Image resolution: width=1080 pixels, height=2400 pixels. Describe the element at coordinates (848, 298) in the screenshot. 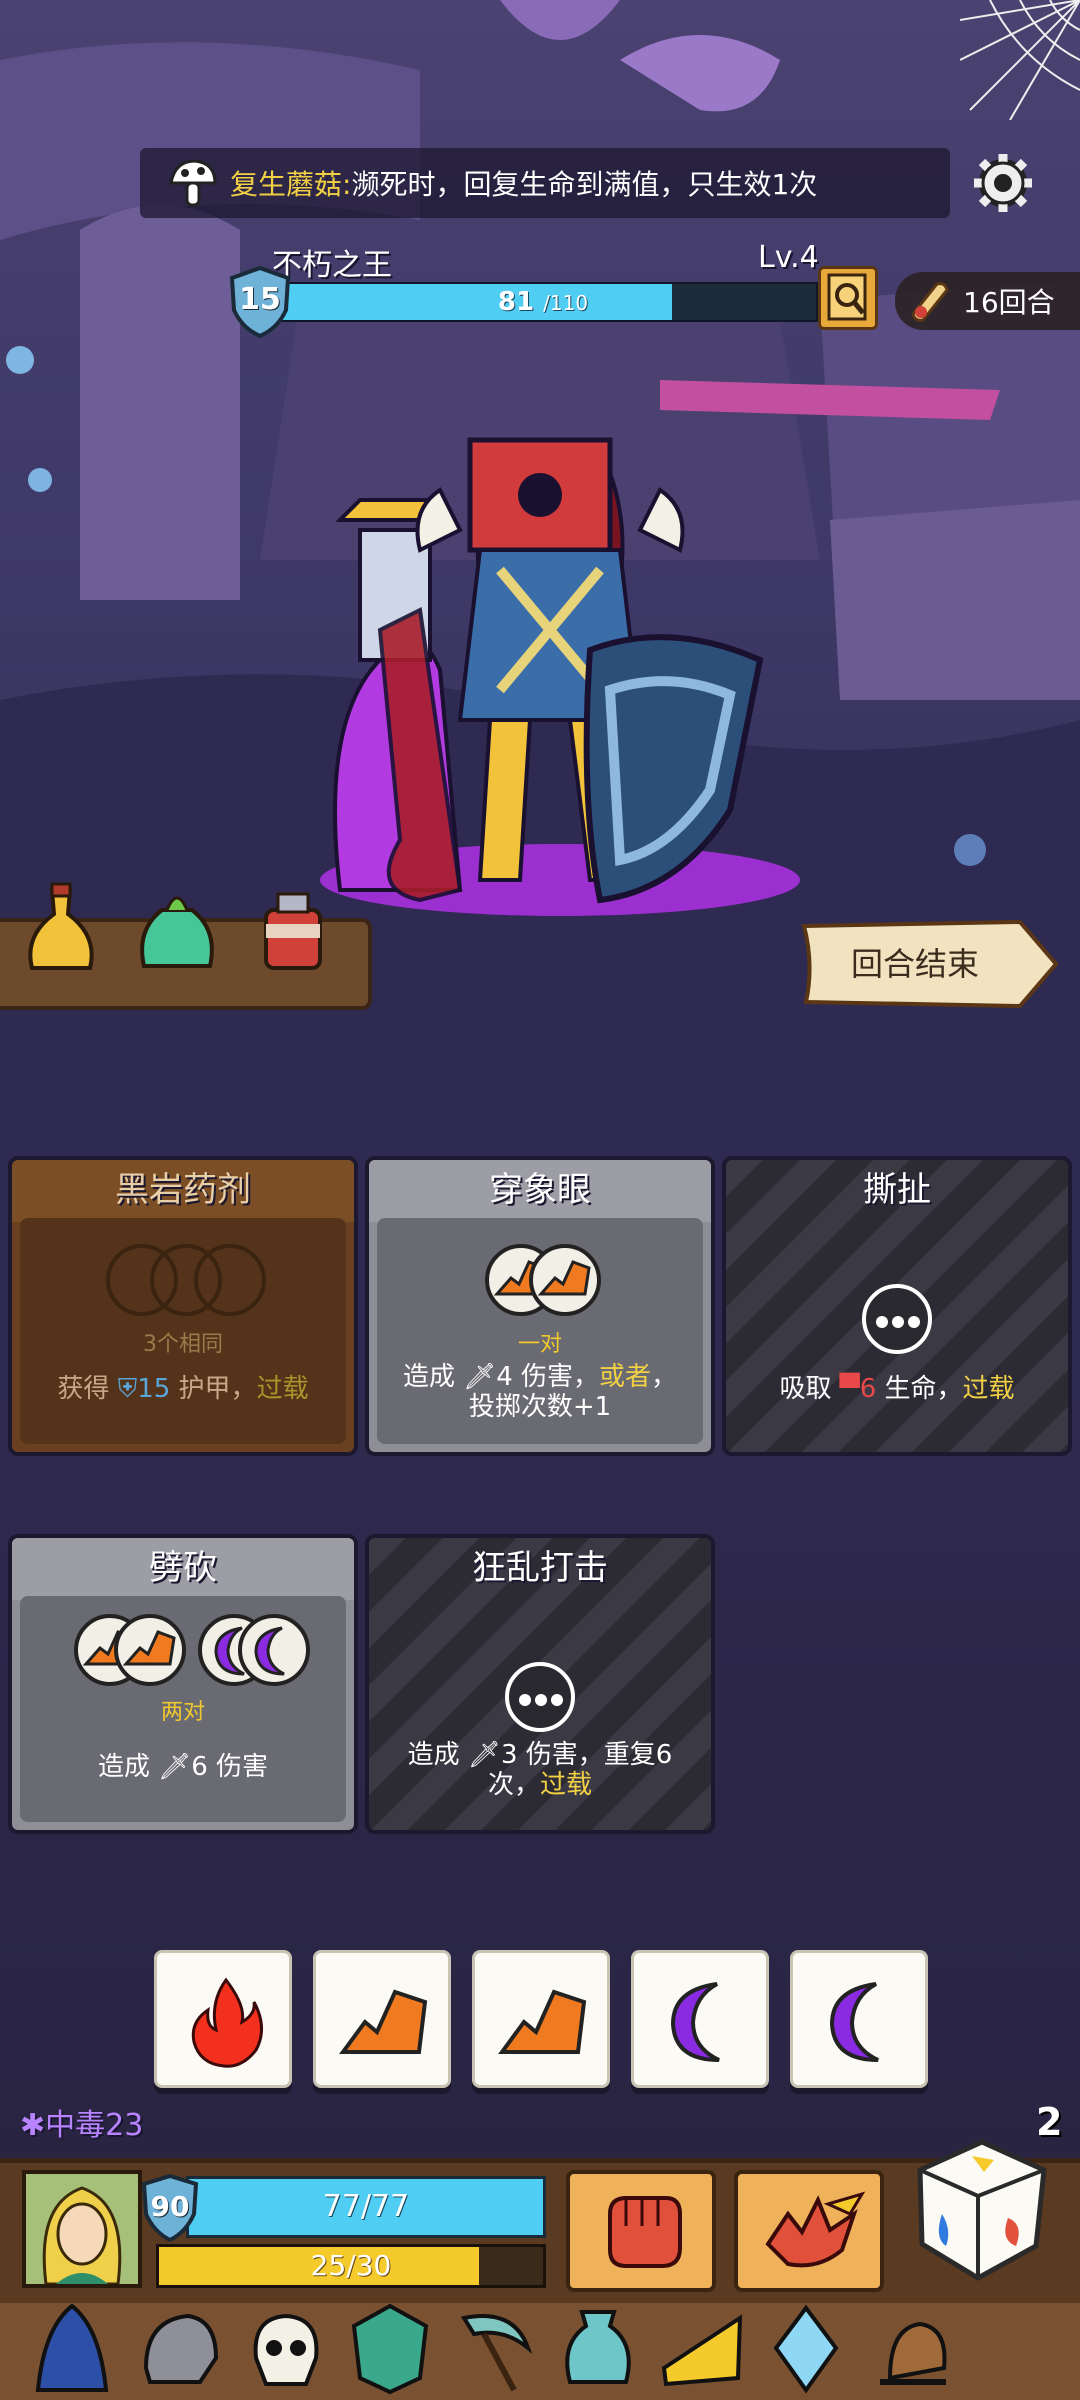

I see `boss-intent-button` at that location.